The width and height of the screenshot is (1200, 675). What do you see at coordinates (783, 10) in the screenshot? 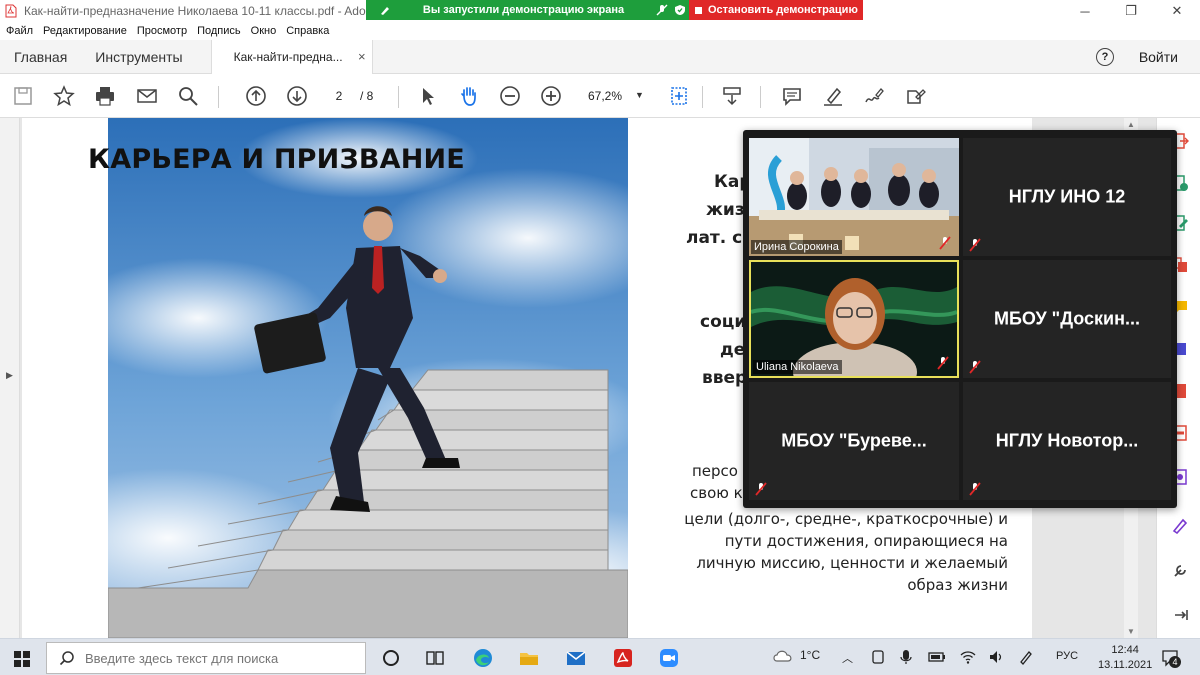
I see `stop-share-label: Остановить демонстрацию` at bounding box center [783, 10].